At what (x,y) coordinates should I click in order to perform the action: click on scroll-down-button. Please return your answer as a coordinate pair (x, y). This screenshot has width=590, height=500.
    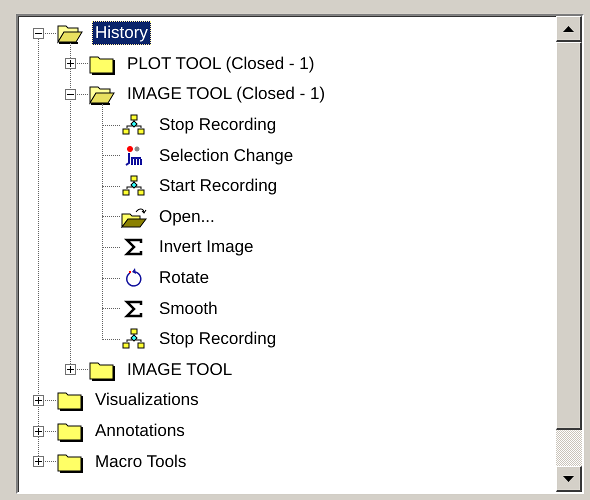
    Looking at the image, I should click on (569, 479).